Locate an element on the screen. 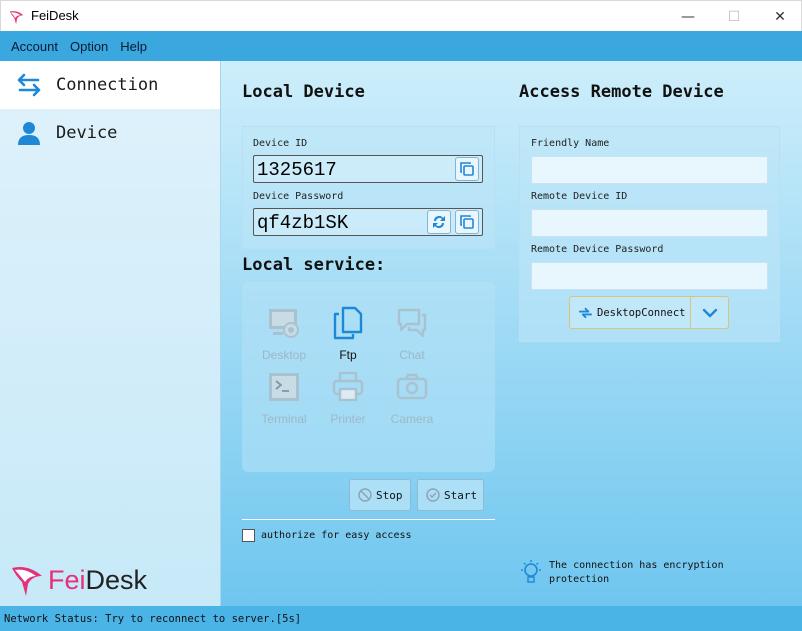  device-password-field: qf4zb1SK is located at coordinates (368, 222).